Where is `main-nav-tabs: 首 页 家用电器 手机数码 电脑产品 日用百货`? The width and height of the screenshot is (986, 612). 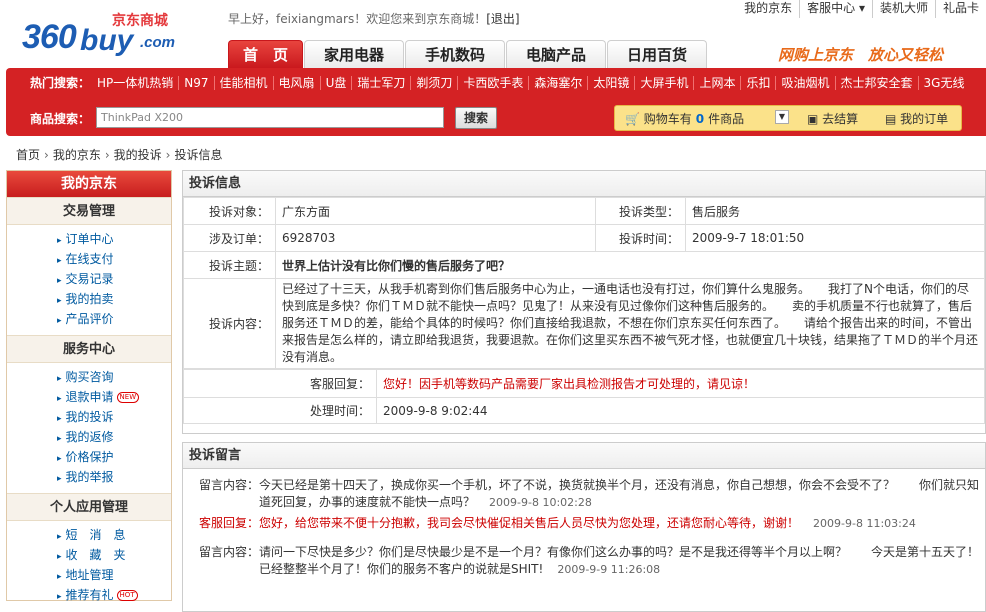
main-nav-tabs: 首 页 家用电器 手机数码 电脑产品 日用百货 is located at coordinates (468, 54).